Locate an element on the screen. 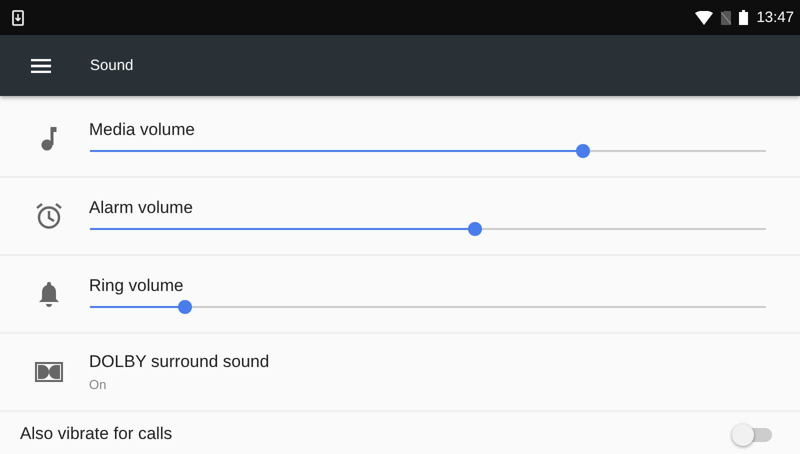  toolbar-title: Sound is located at coordinates (112, 65).